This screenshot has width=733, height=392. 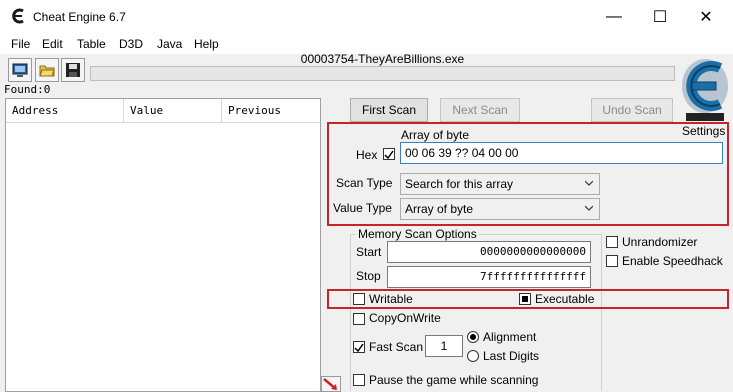 What do you see at coordinates (489, 277) in the screenshot?
I see `stop-address-input: 7fffffffffffffff` at bounding box center [489, 277].